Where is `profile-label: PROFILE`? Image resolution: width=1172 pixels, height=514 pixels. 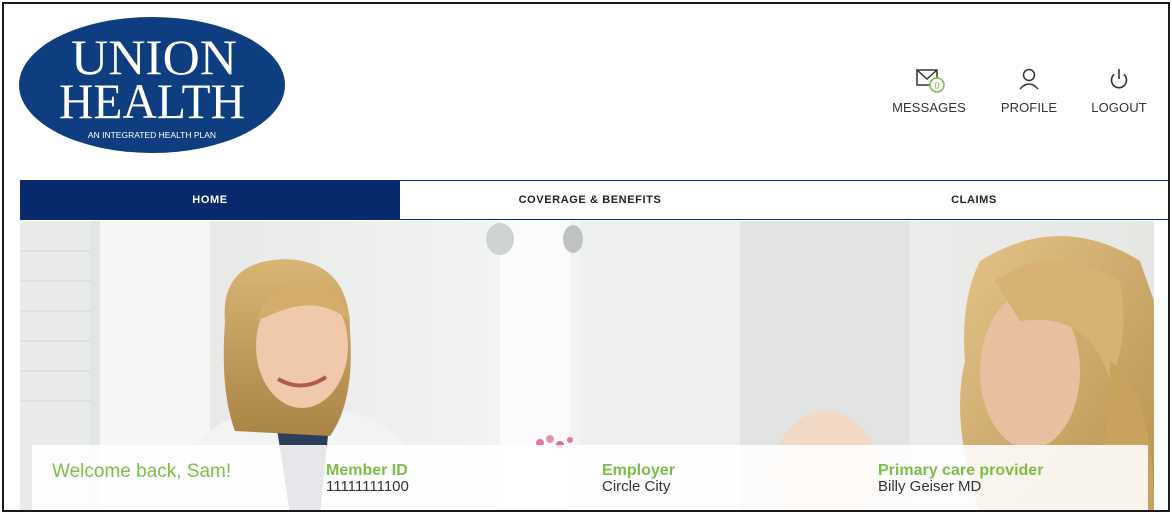
profile-label: PROFILE is located at coordinates (1029, 107).